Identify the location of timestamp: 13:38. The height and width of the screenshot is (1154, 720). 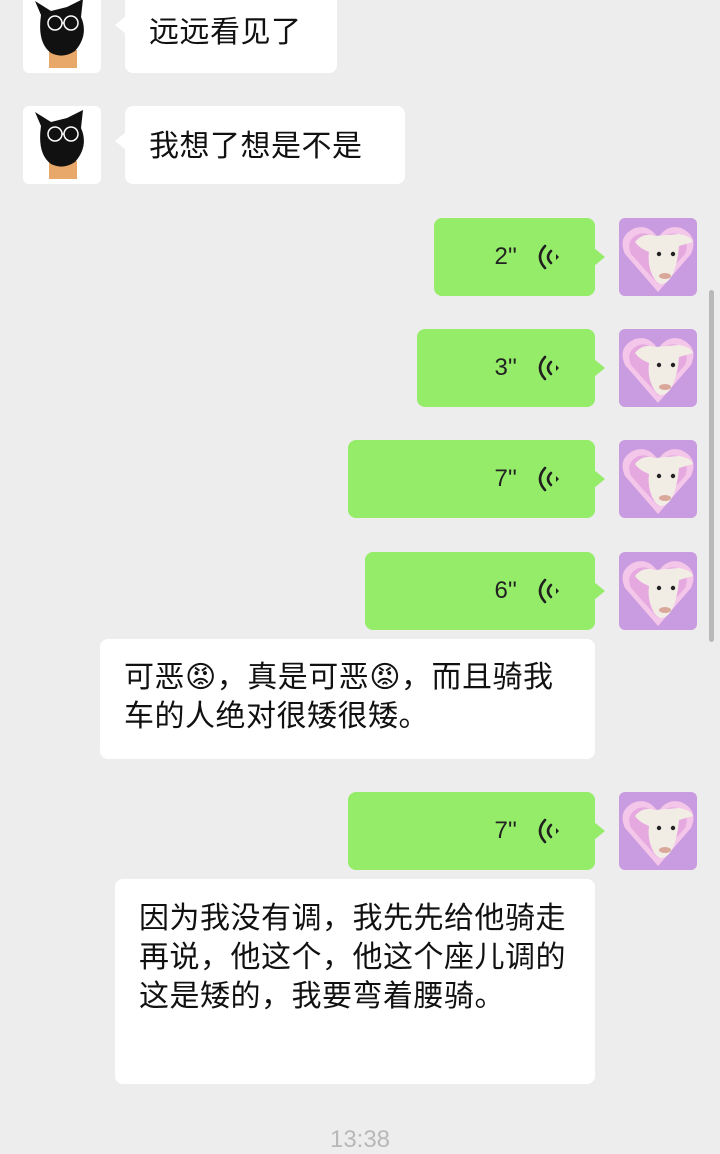
(360, 1139).